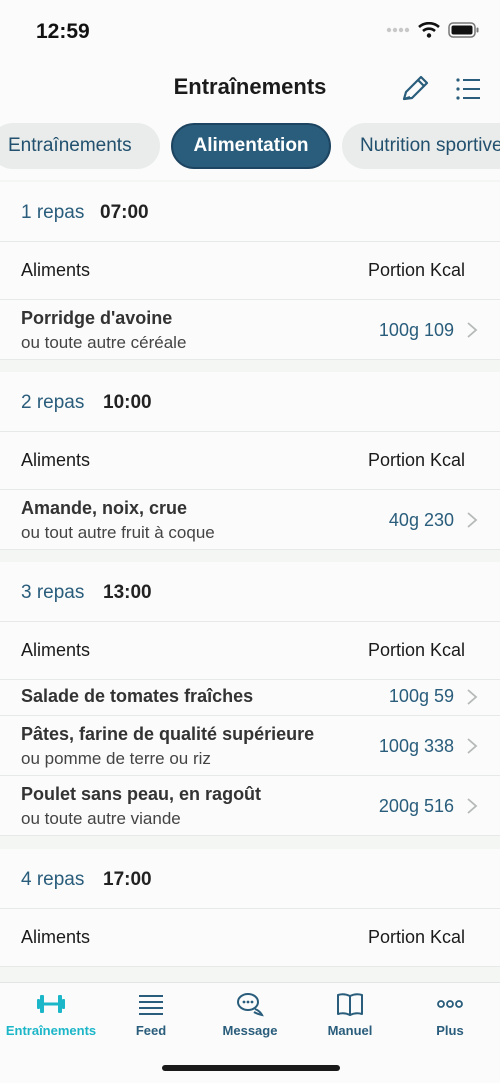 The image size is (500, 1083). Describe the element at coordinates (137, 696) in the screenshot. I see `food-name: Salade de tomates fraîches` at that location.